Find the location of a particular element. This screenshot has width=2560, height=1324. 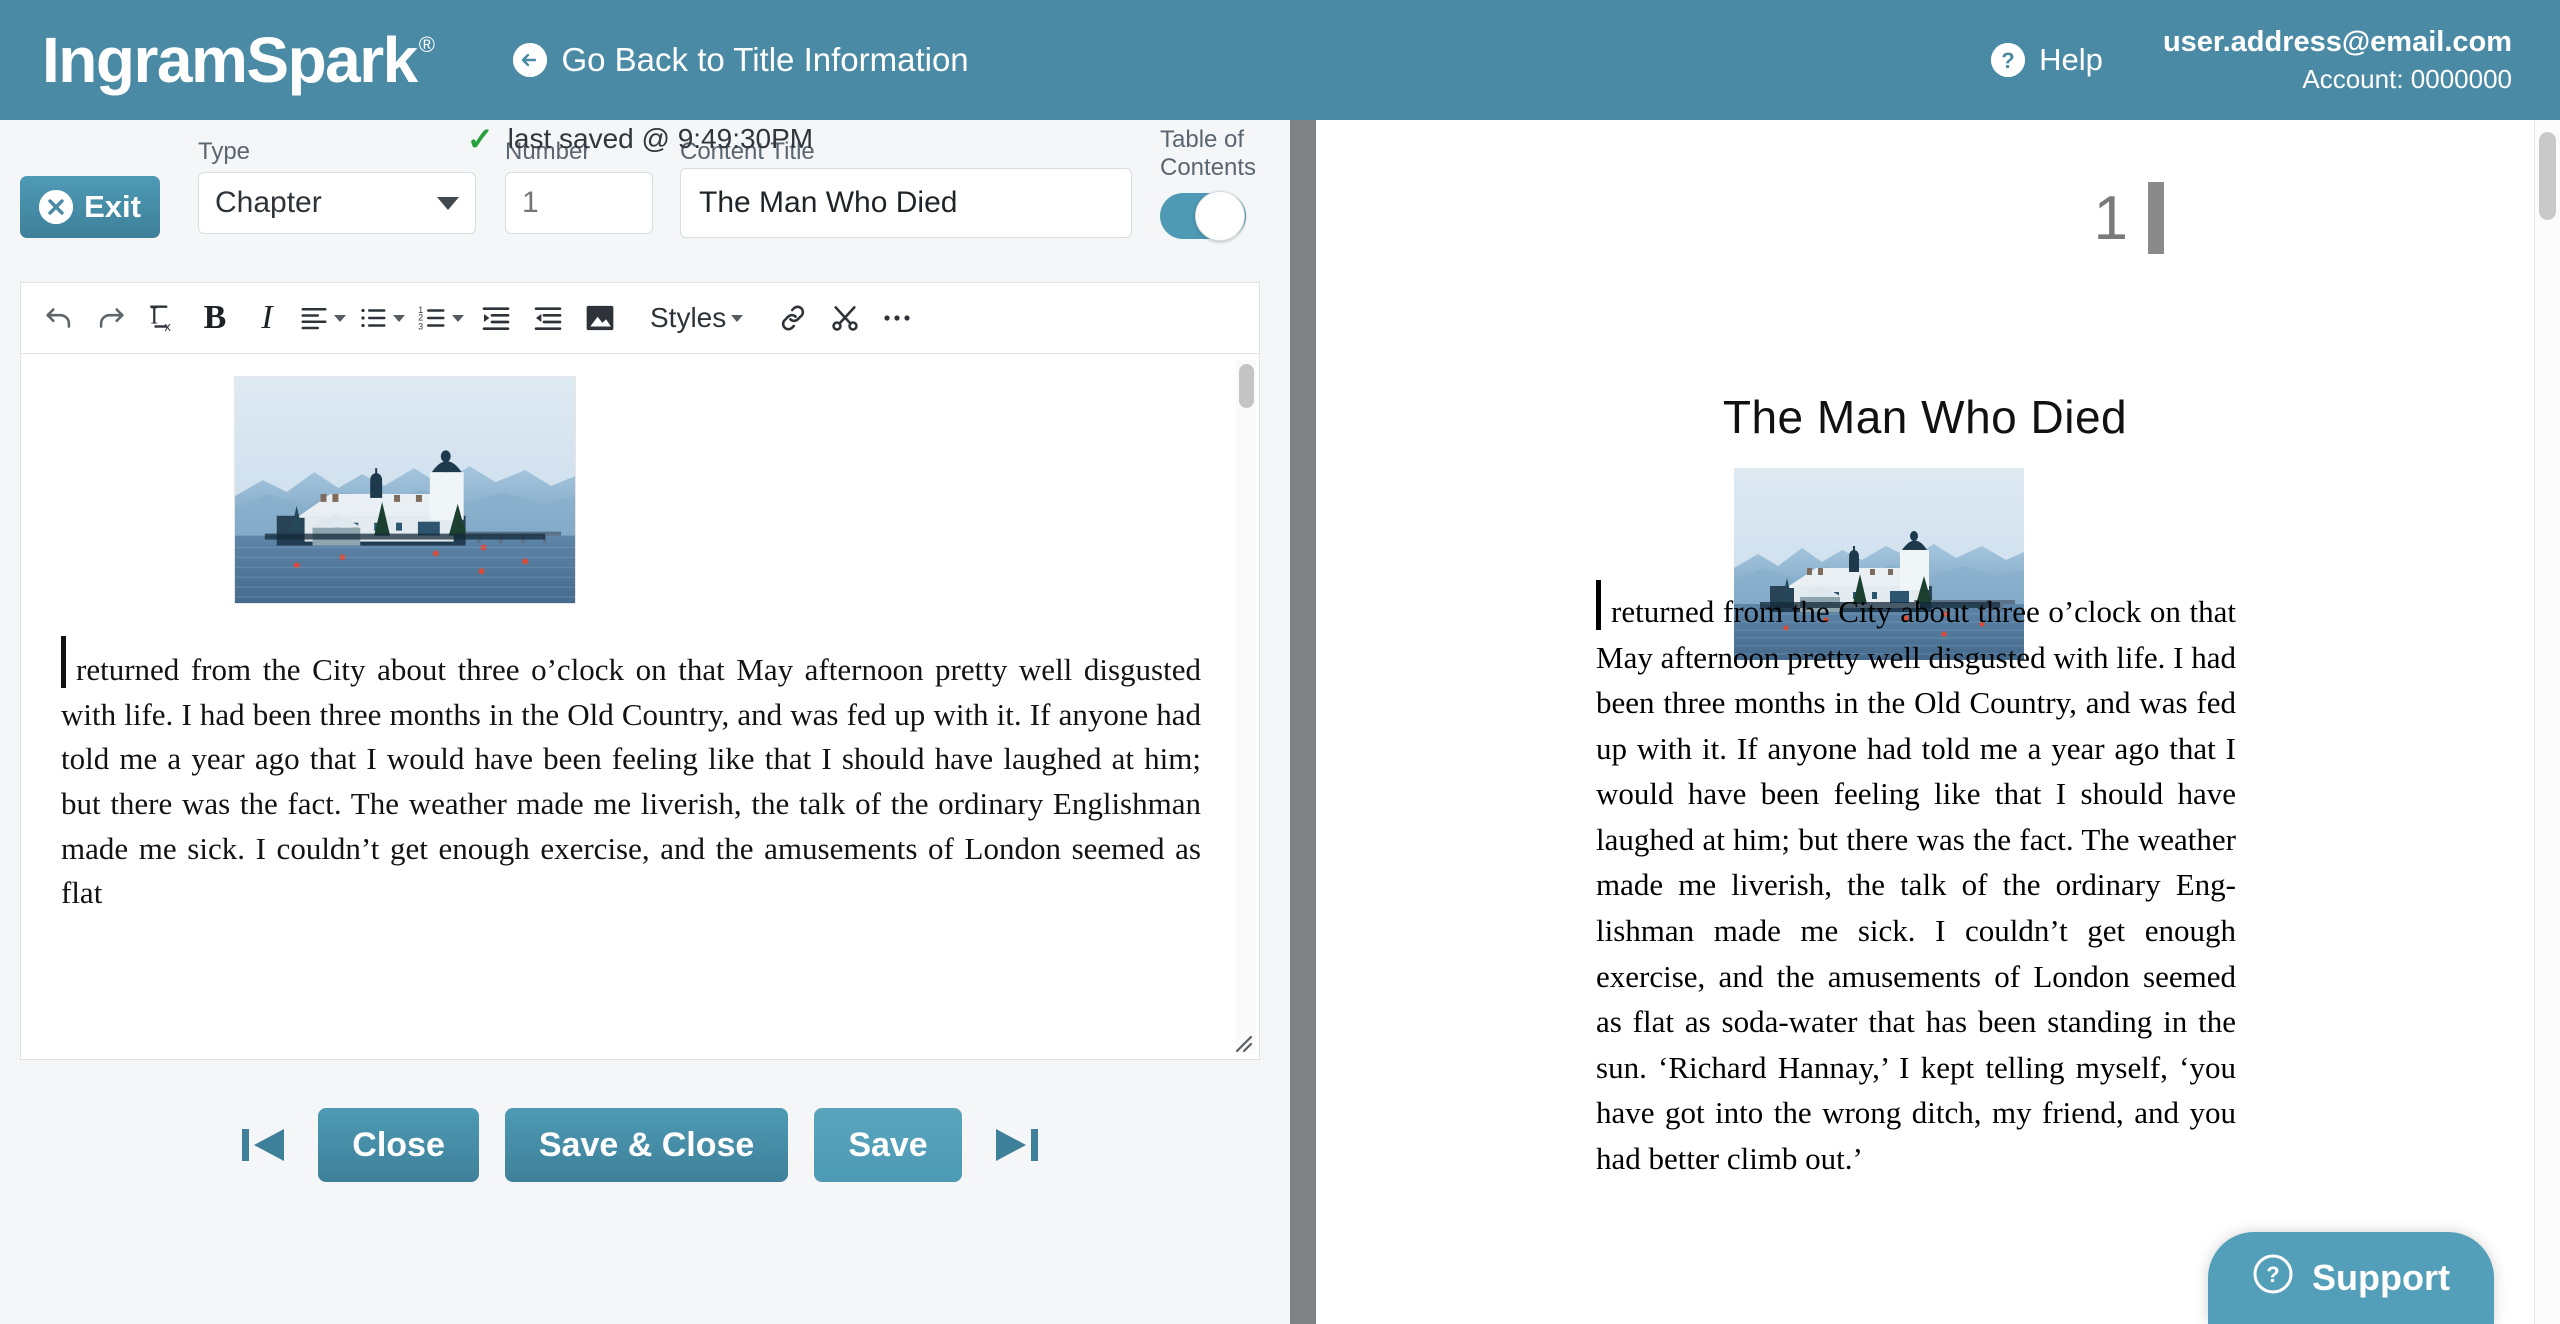

pane-divider is located at coordinates (1303, 722).